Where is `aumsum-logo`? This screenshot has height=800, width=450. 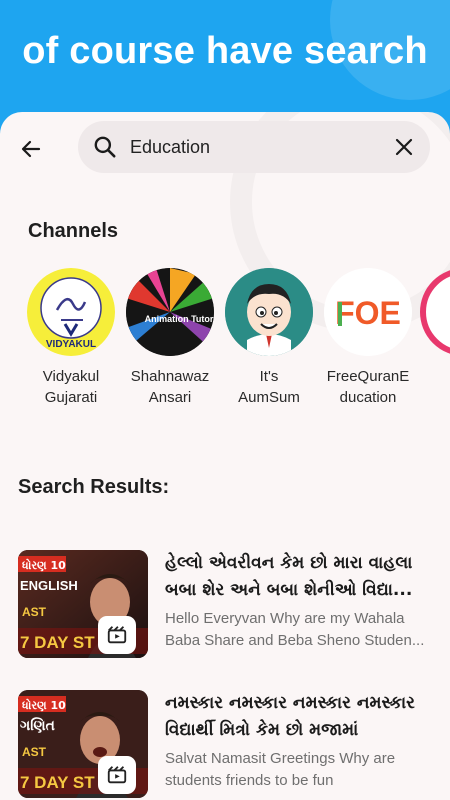 aumsum-logo is located at coordinates (269, 312).